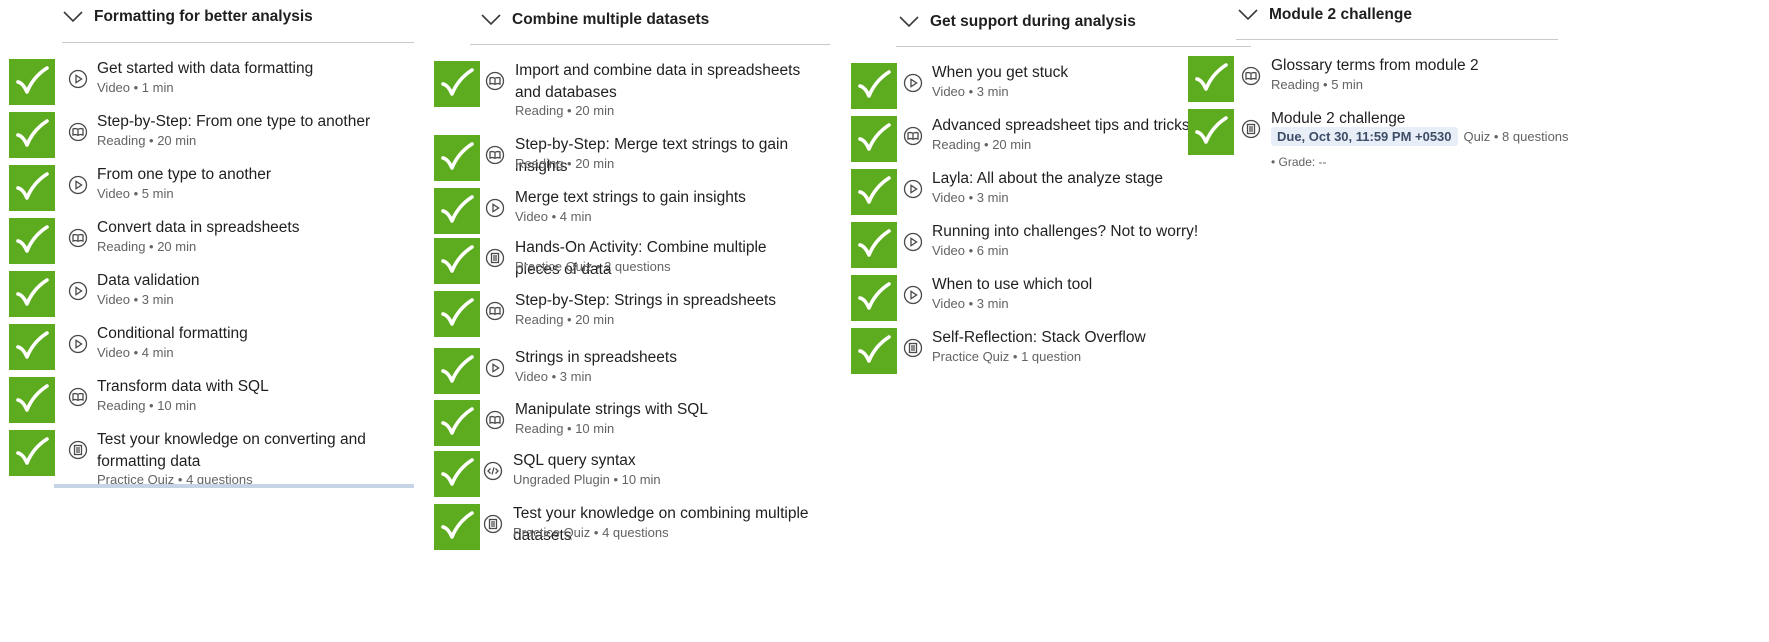  Describe the element at coordinates (1416, 66) in the screenshot. I see `item-title: Glossary terms from module 2` at that location.